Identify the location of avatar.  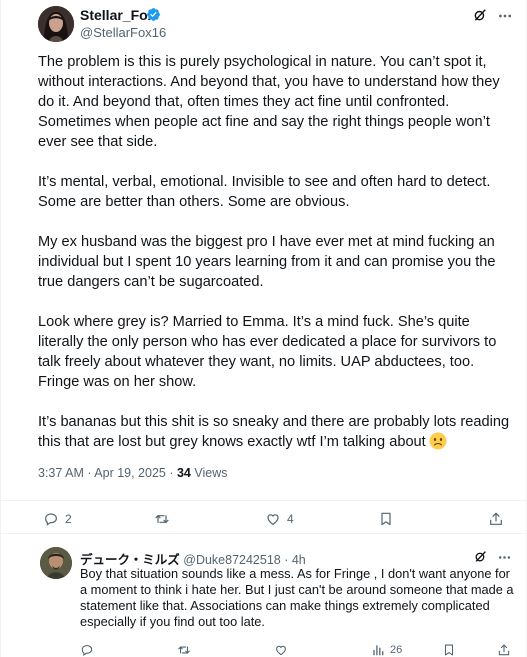
(56, 24).